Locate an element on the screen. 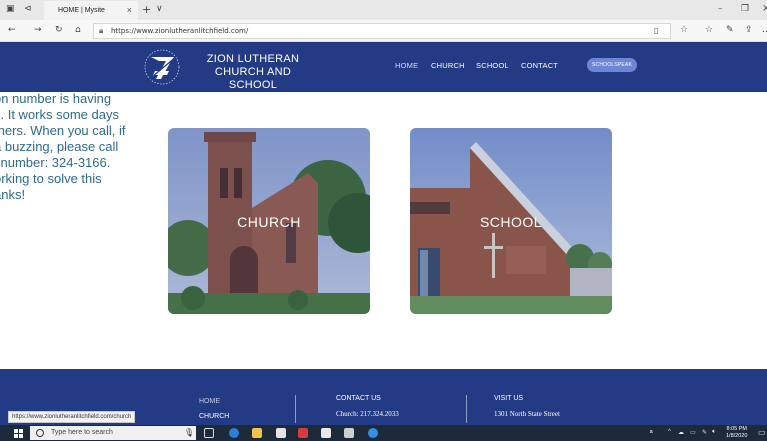  maximize-icon: ❐ is located at coordinates (745, 9).